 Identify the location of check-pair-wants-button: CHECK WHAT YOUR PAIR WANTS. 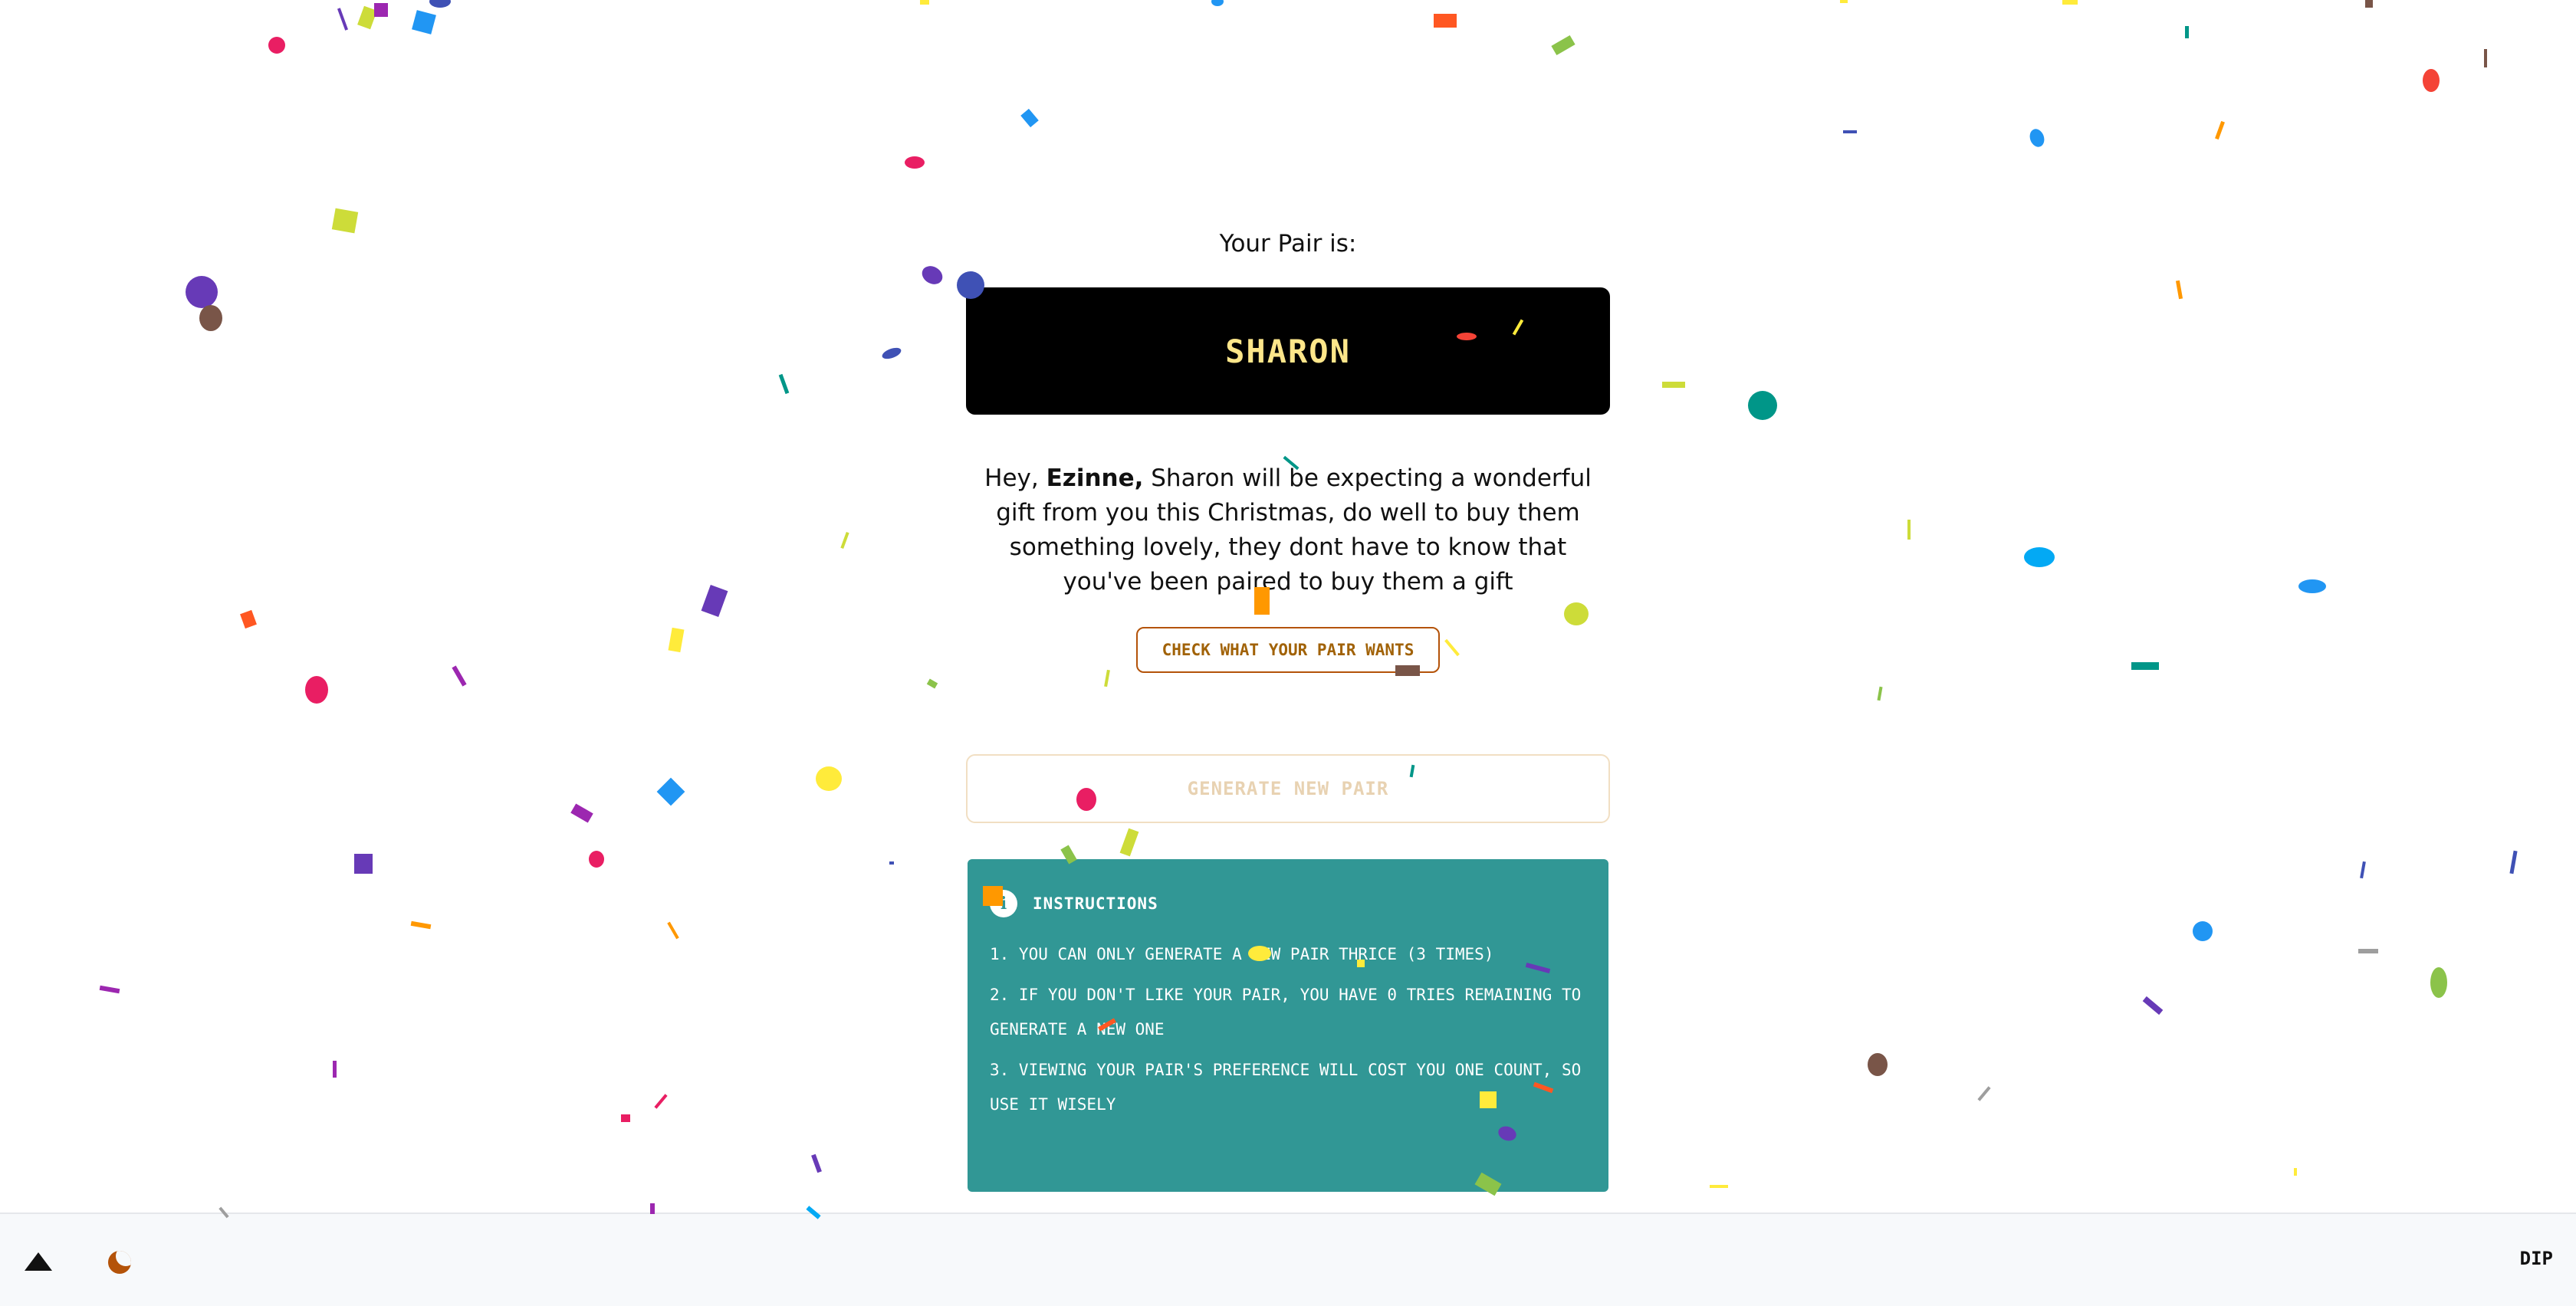
(1288, 650).